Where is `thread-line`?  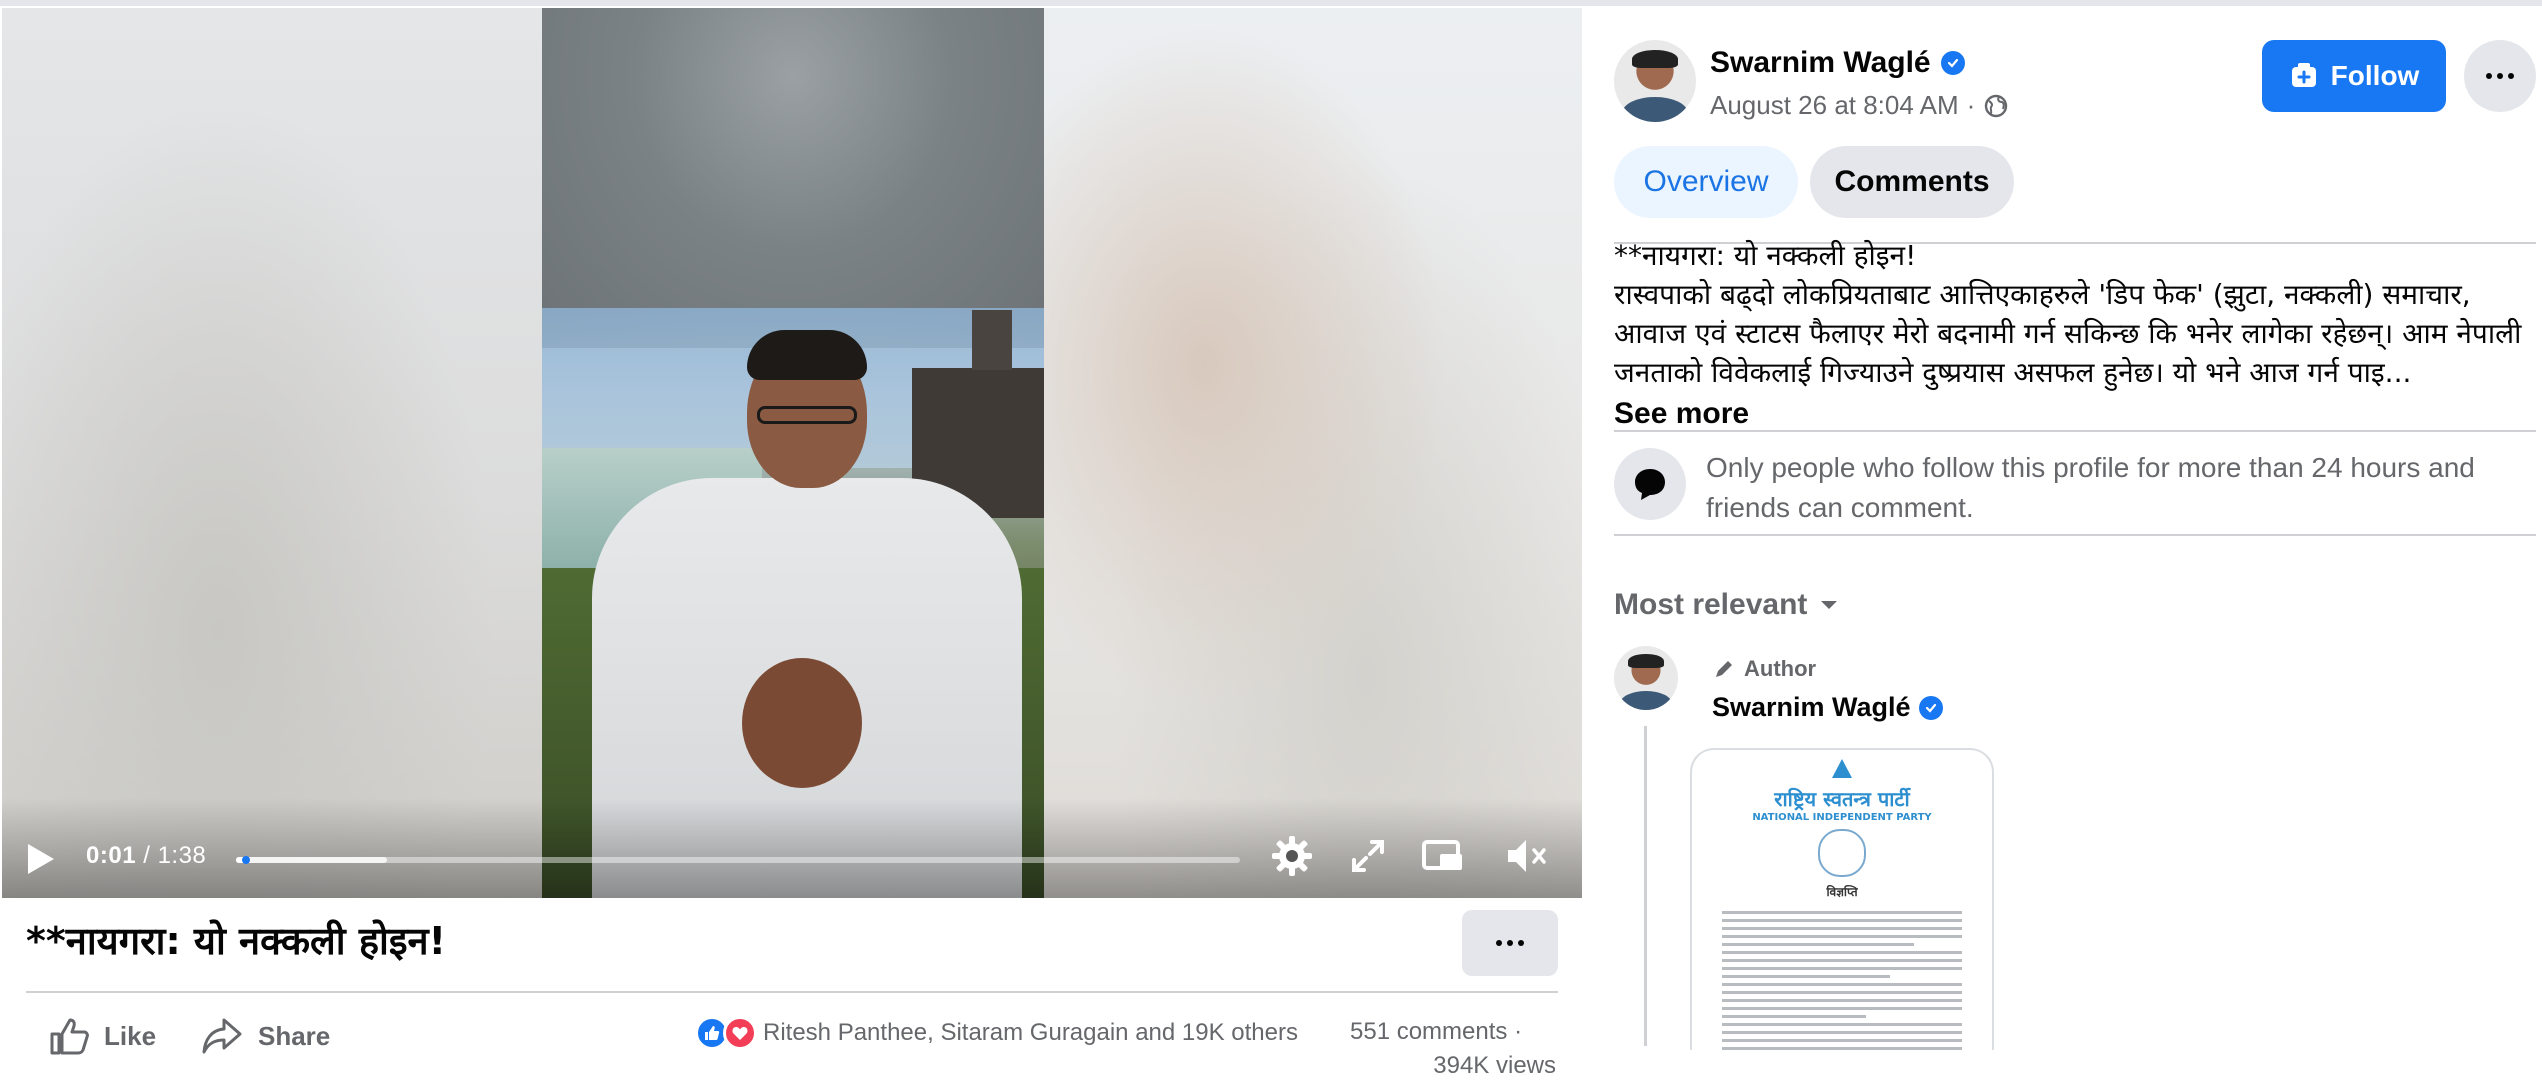 thread-line is located at coordinates (1645, 886).